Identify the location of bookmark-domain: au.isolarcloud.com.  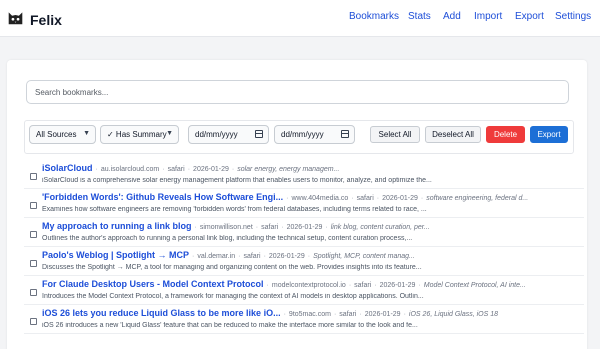
(130, 169).